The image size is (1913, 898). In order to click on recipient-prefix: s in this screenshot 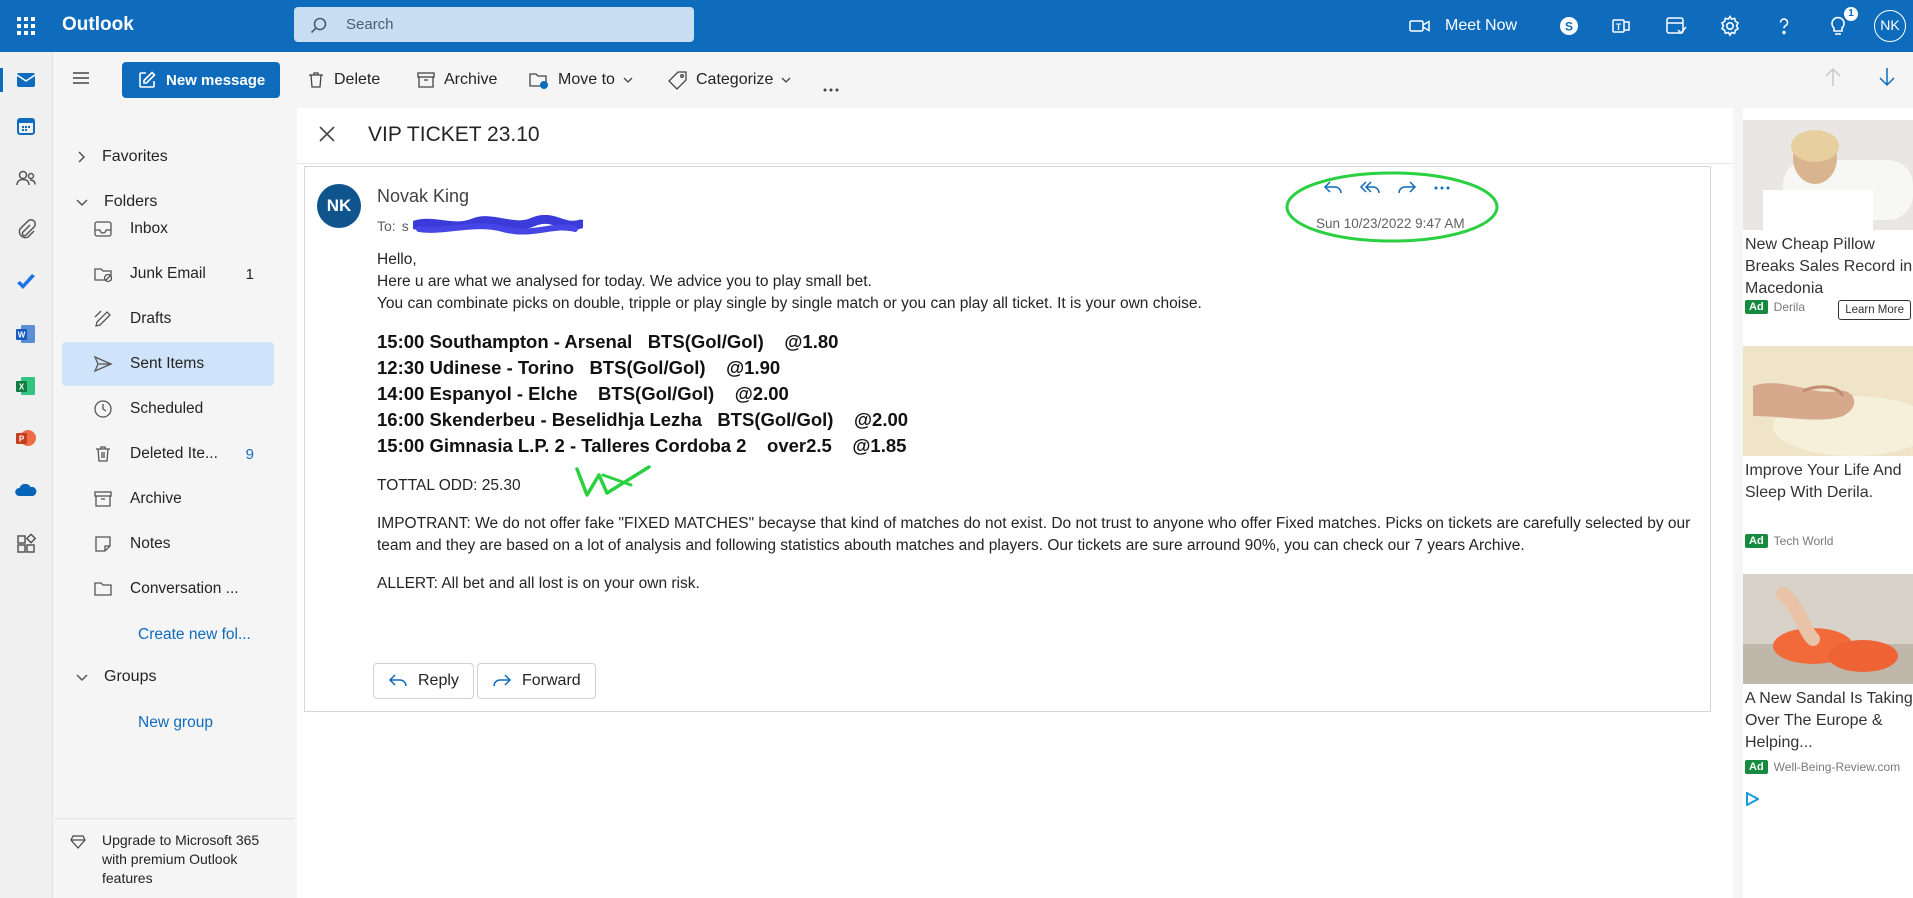, I will do `click(405, 226)`.